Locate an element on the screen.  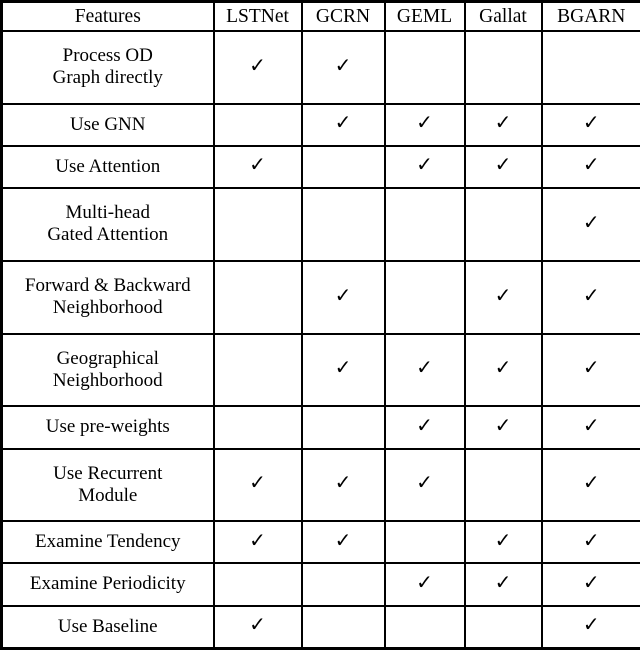
feature-label-cell: Use pre-weights is located at coordinates (107, 427).